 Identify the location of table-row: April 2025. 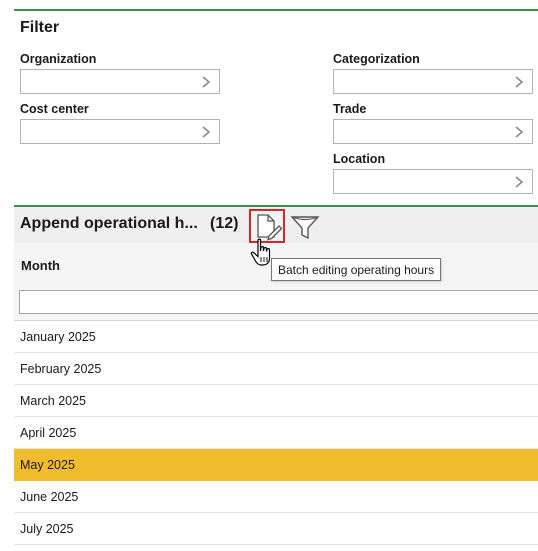
(276, 433).